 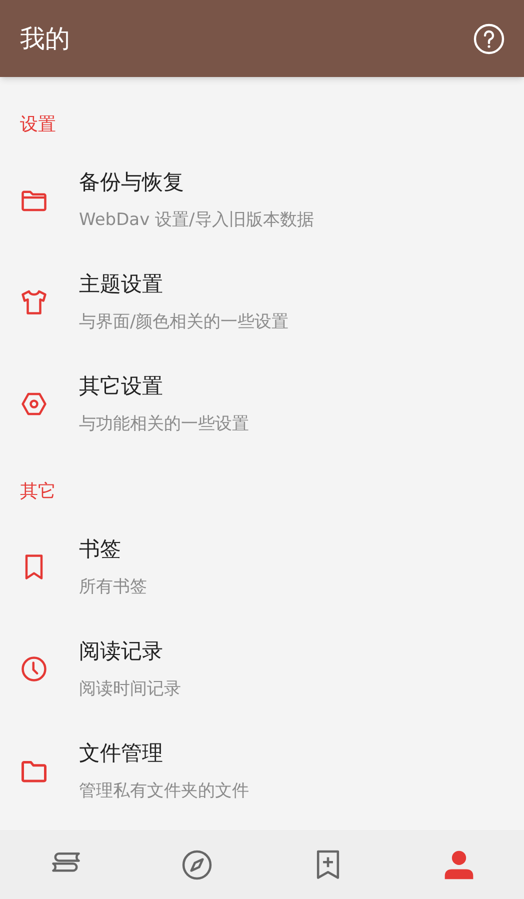 What do you see at coordinates (33, 669) in the screenshot?
I see `clock-icon` at bounding box center [33, 669].